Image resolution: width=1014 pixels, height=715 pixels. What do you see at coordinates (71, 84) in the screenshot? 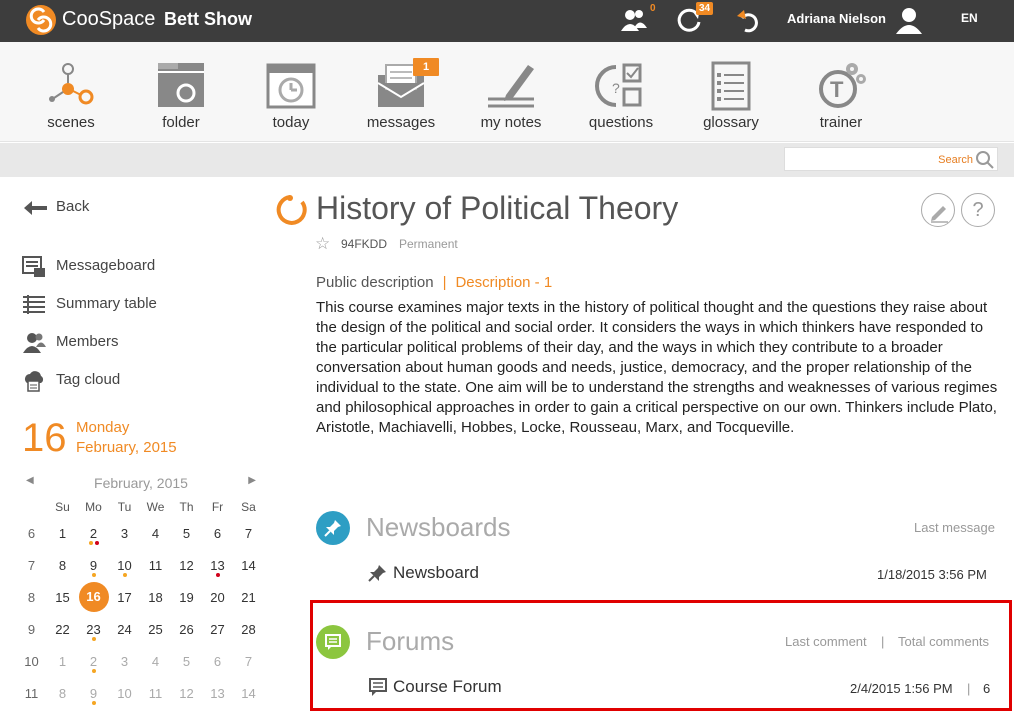
I see `scenes-icon` at bounding box center [71, 84].